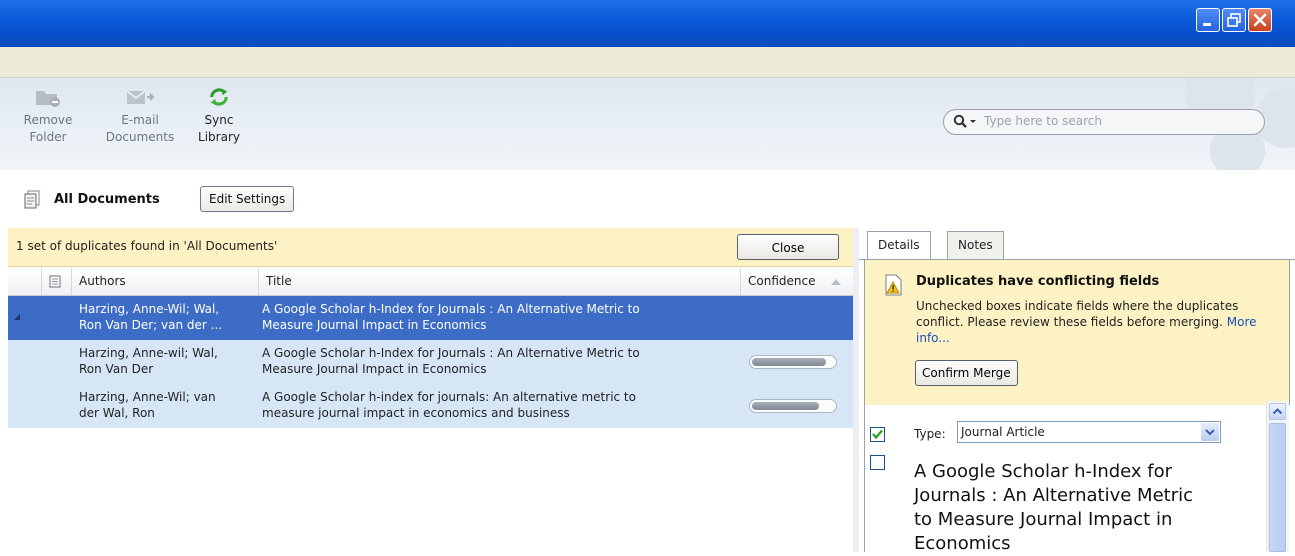  I want to click on chevron-up-icon, so click(1277, 411).